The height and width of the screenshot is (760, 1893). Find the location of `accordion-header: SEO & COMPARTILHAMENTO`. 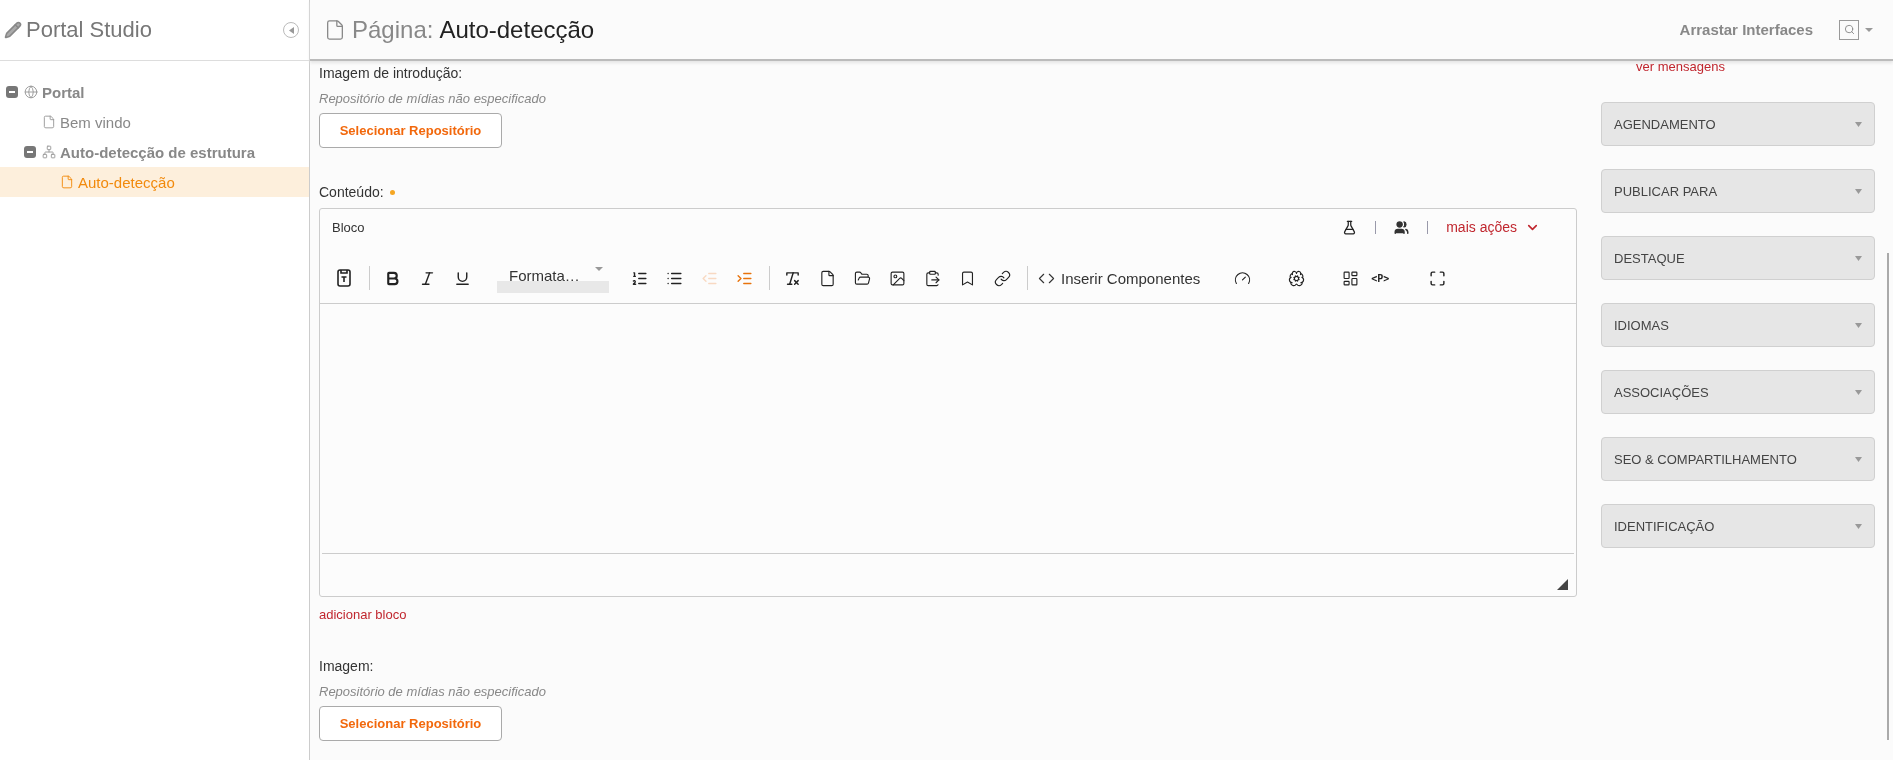

accordion-header: SEO & COMPARTILHAMENTO is located at coordinates (1738, 459).